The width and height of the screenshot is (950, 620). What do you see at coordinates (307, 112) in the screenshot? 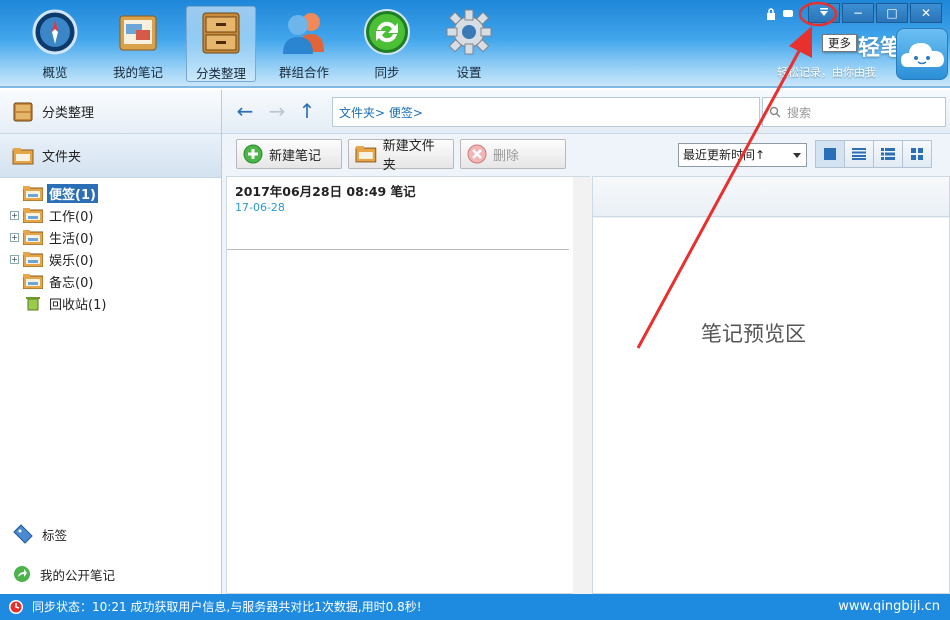
I see `up-arrow-icon: ↑` at bounding box center [307, 112].